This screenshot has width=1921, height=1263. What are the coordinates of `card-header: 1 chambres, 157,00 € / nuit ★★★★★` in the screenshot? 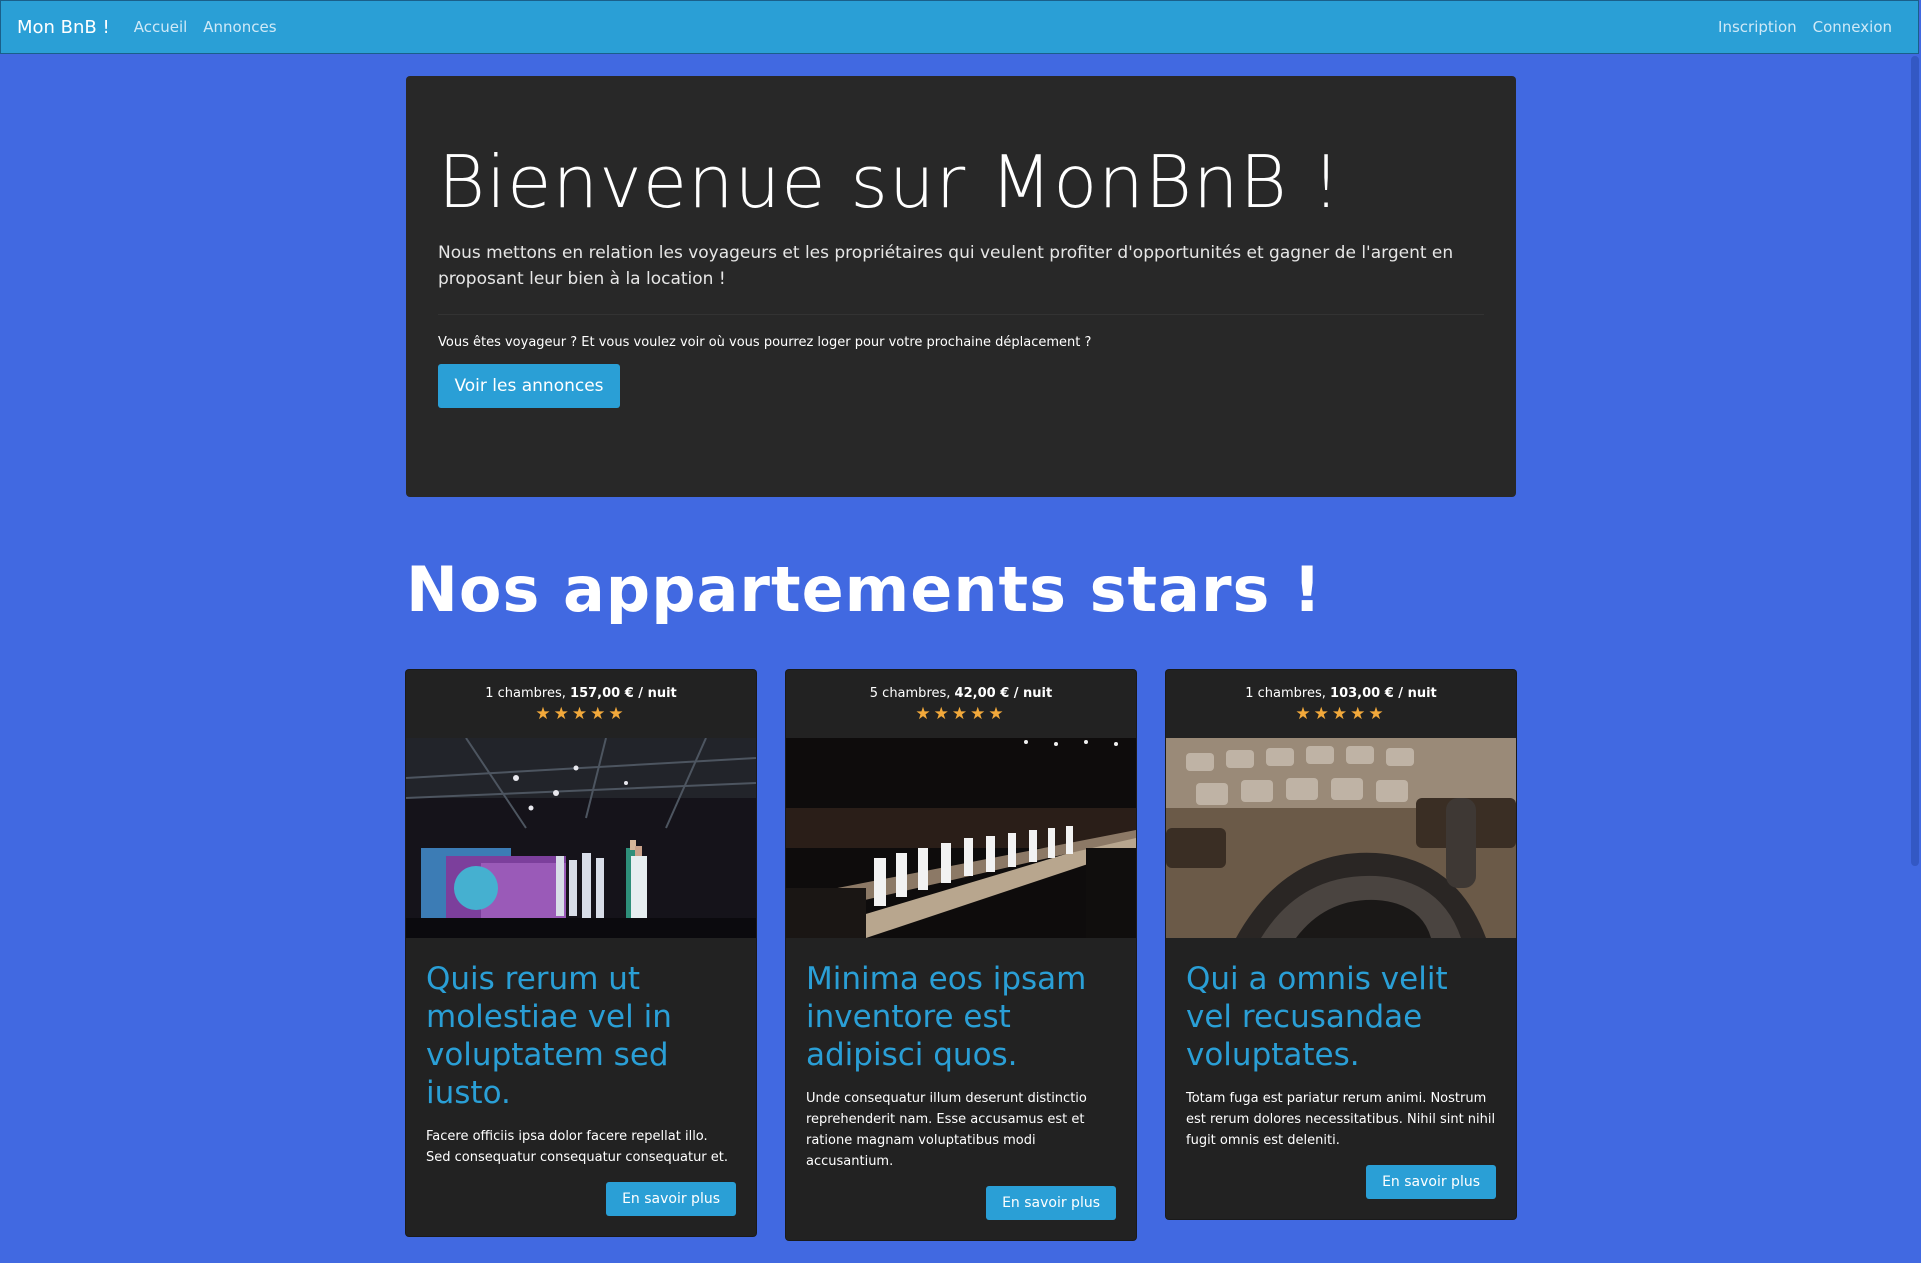 It's located at (581, 704).